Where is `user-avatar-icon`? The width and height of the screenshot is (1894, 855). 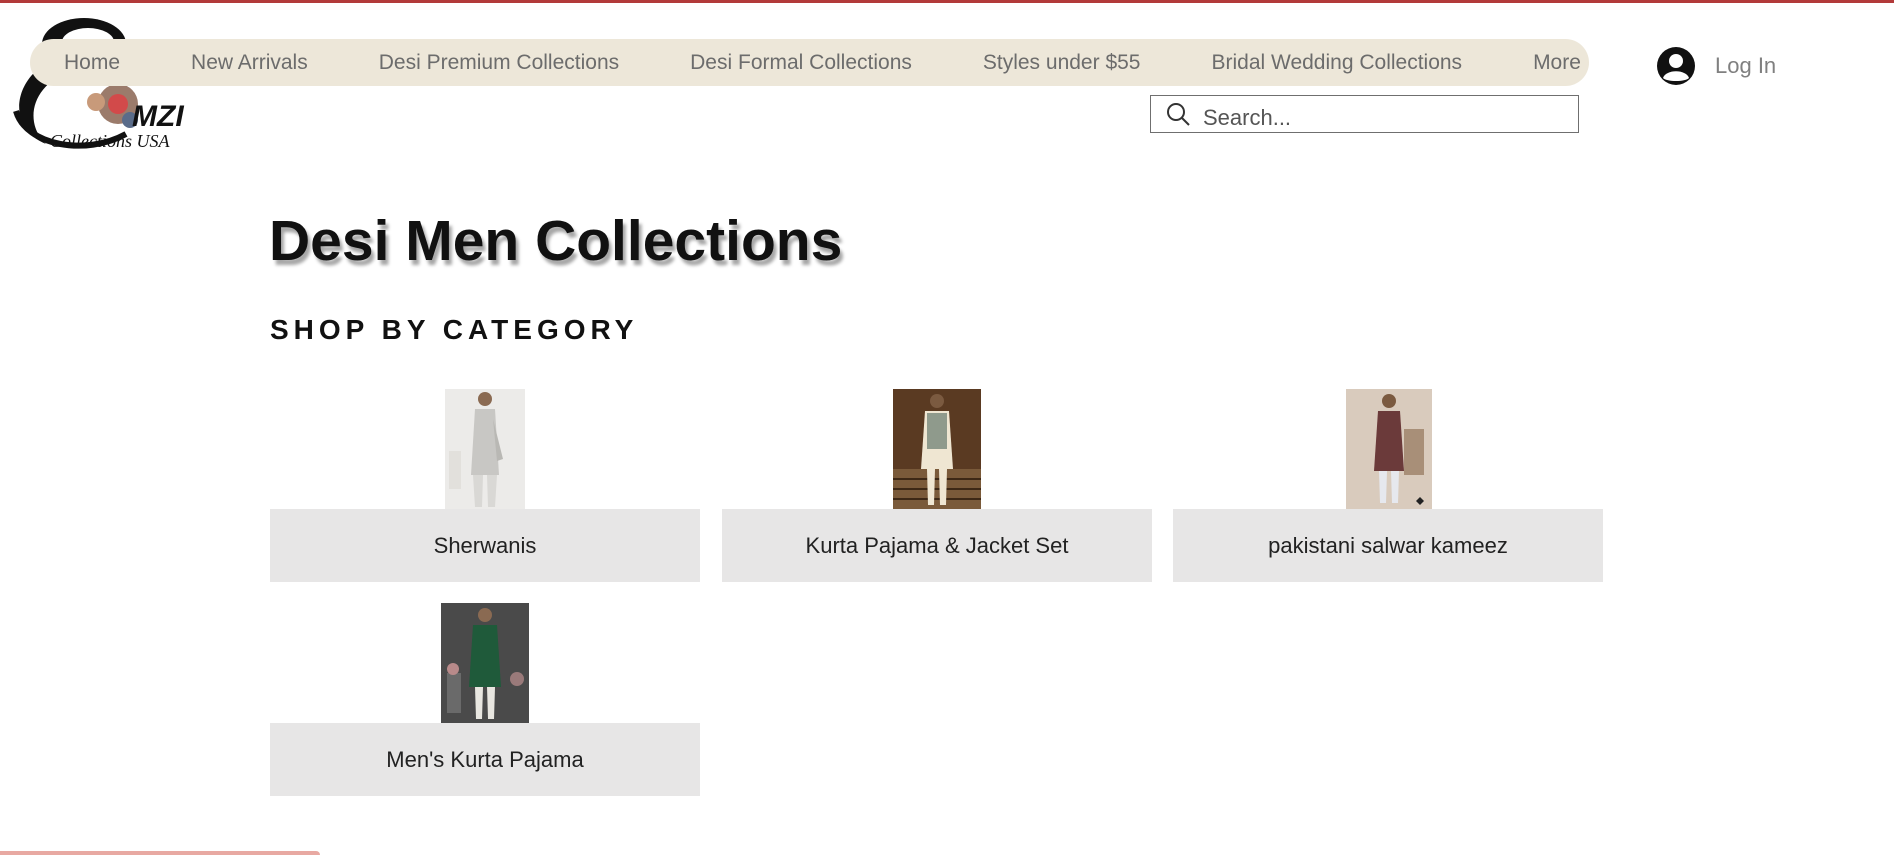 user-avatar-icon is located at coordinates (1676, 66).